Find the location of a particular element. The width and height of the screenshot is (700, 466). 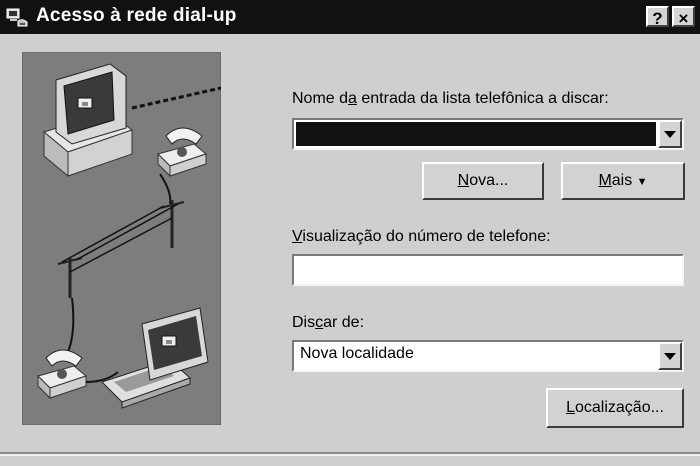

dial-from-value: Nova localidade is located at coordinates (357, 353).